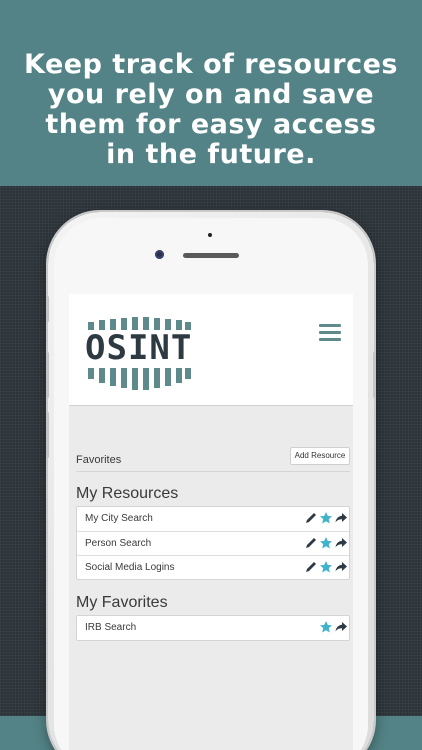 This screenshot has width=422, height=750. I want to click on headline-line-2: you rely on and save, so click(211, 94).